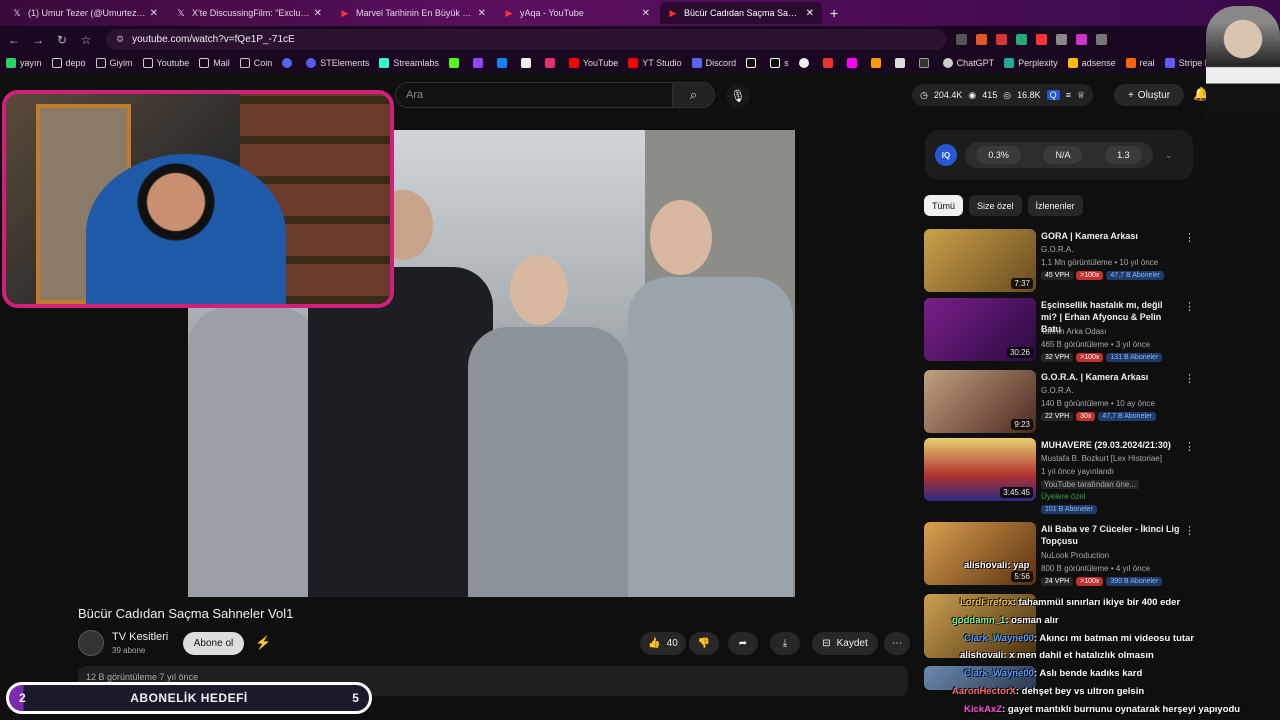 This screenshot has width=1280, height=720. Describe the element at coordinates (91, 643) in the screenshot. I see `channel-avatar` at that location.